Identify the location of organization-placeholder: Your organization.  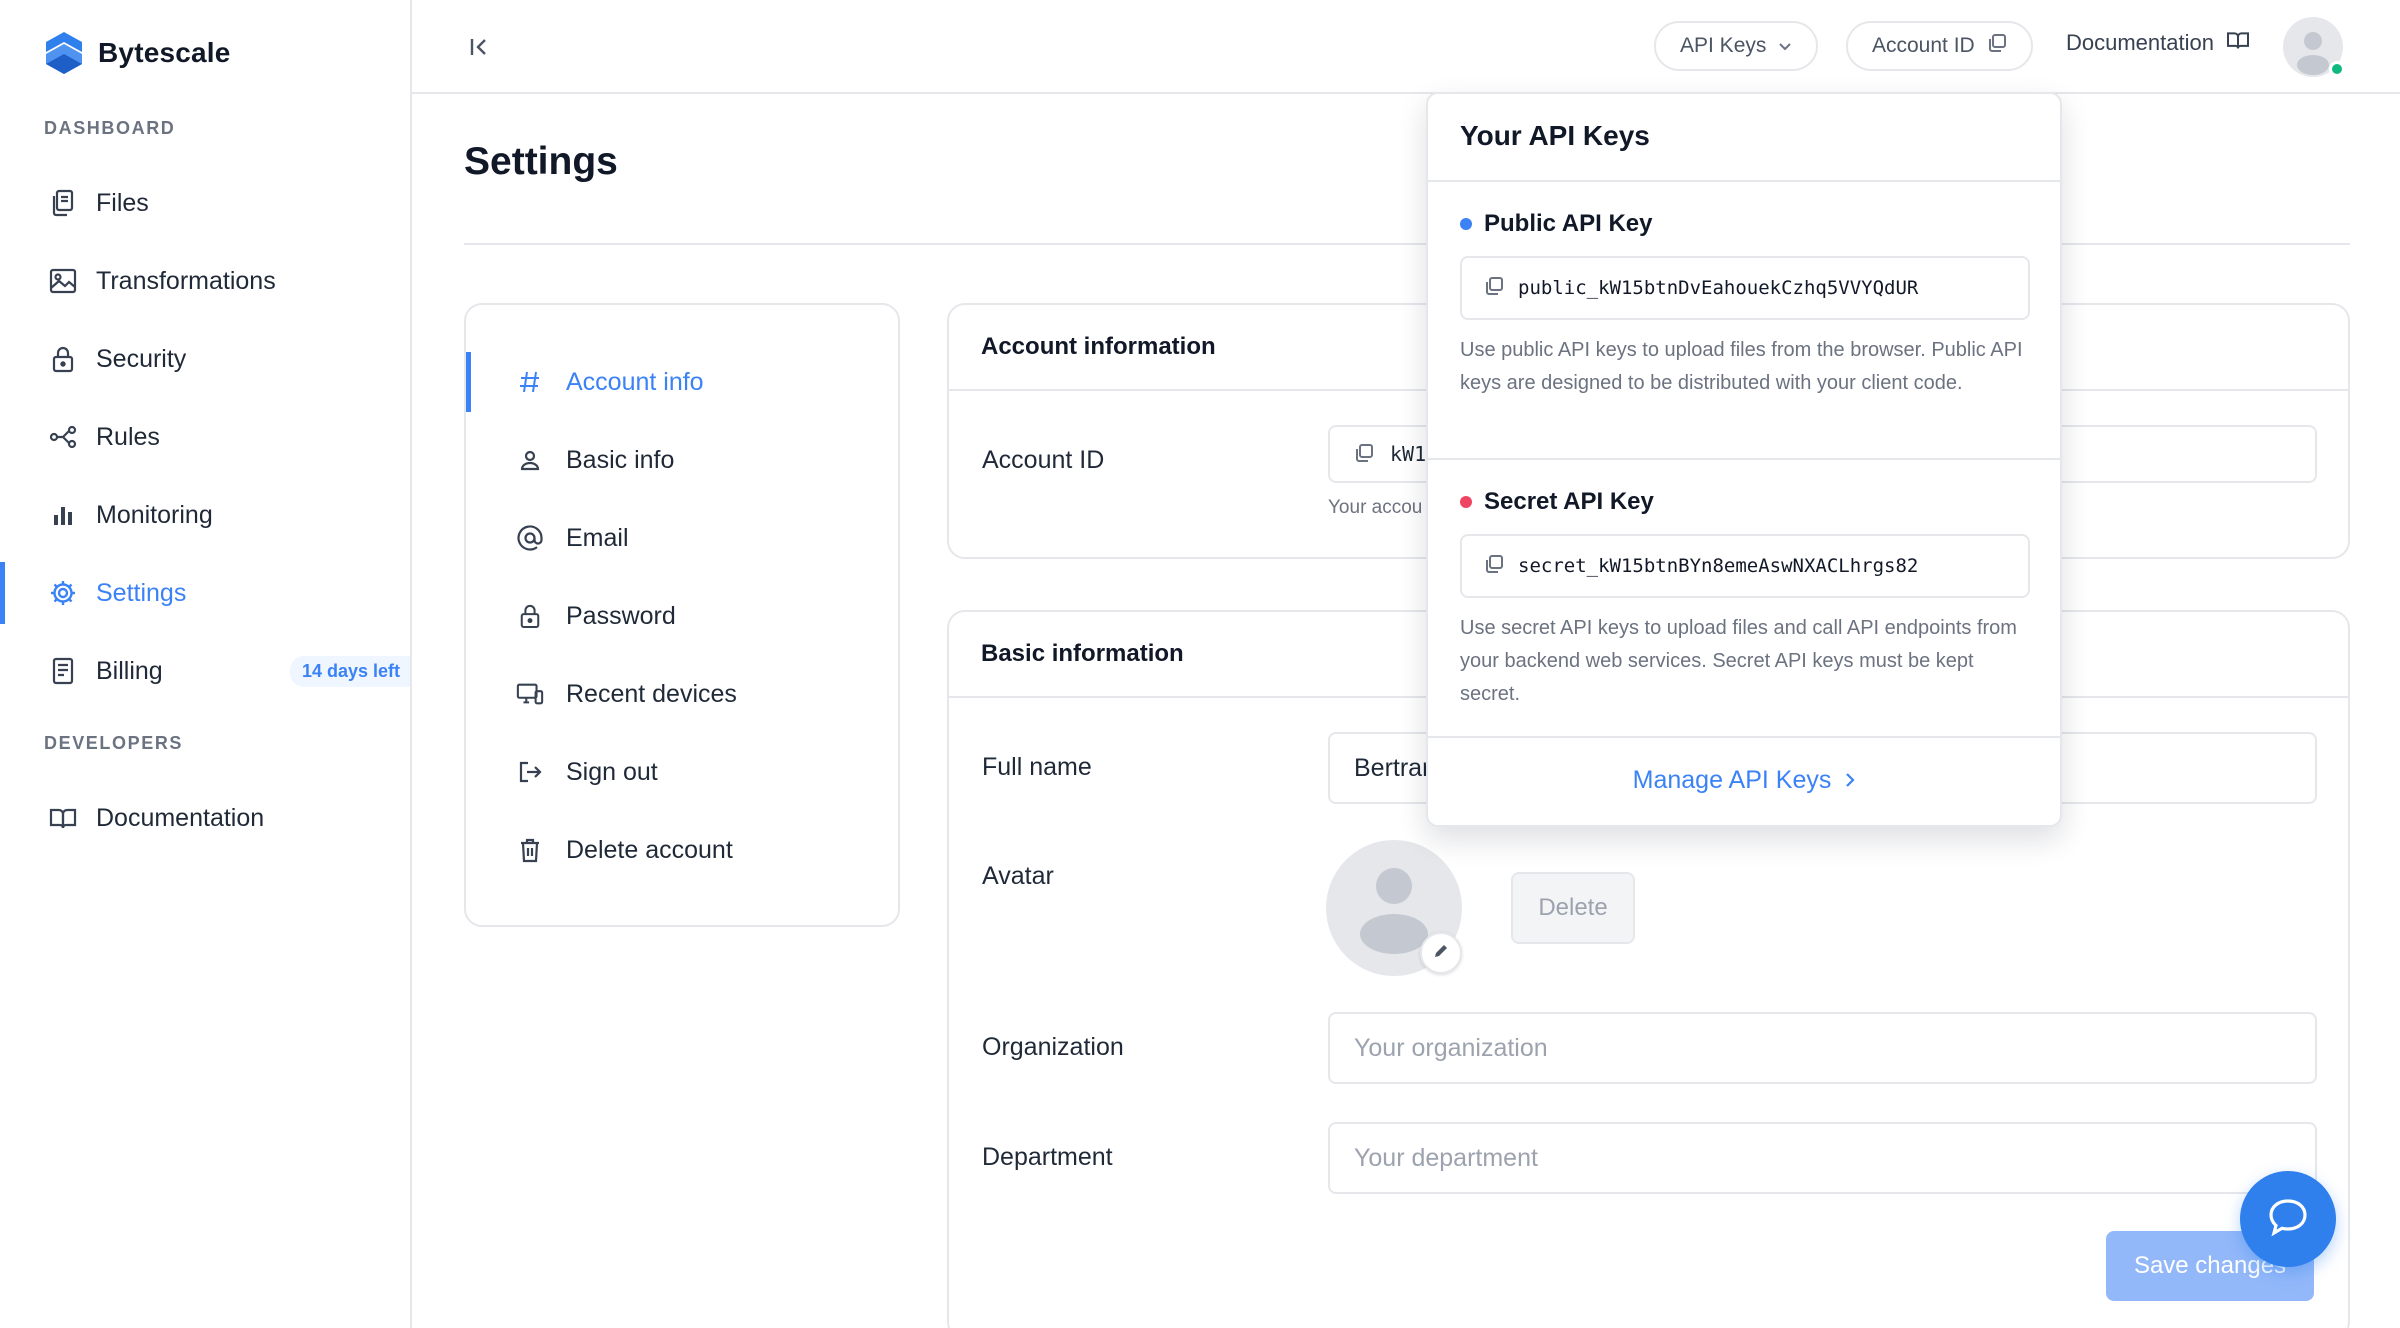
(1451, 1047).